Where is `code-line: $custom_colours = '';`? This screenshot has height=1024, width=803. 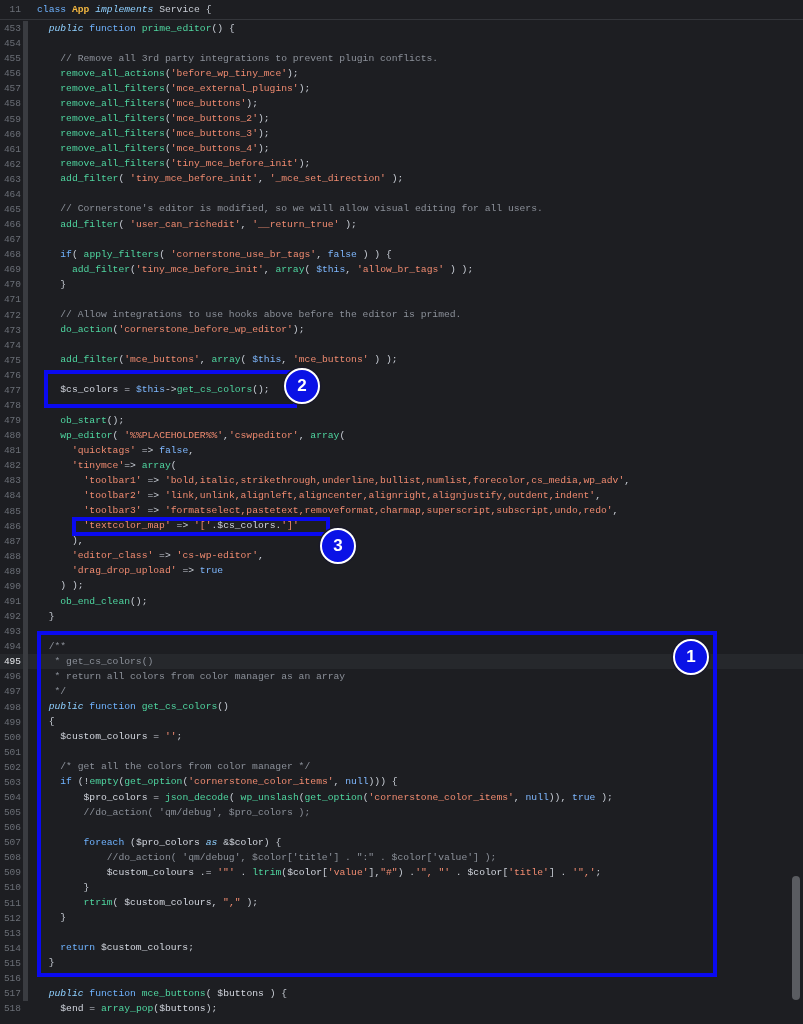
code-line: $custom_colours = ''; is located at coordinates (121, 737).